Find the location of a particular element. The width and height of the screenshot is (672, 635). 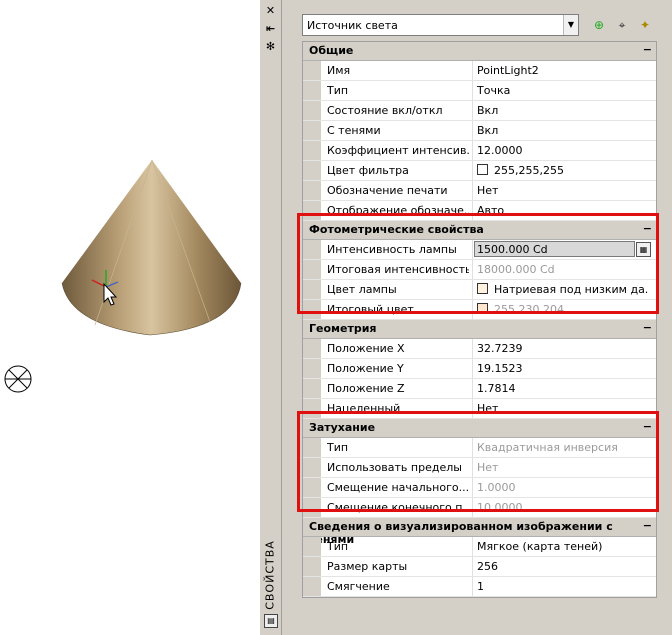

property-row: Состояние вкл/откл Вкл is located at coordinates (479, 111).